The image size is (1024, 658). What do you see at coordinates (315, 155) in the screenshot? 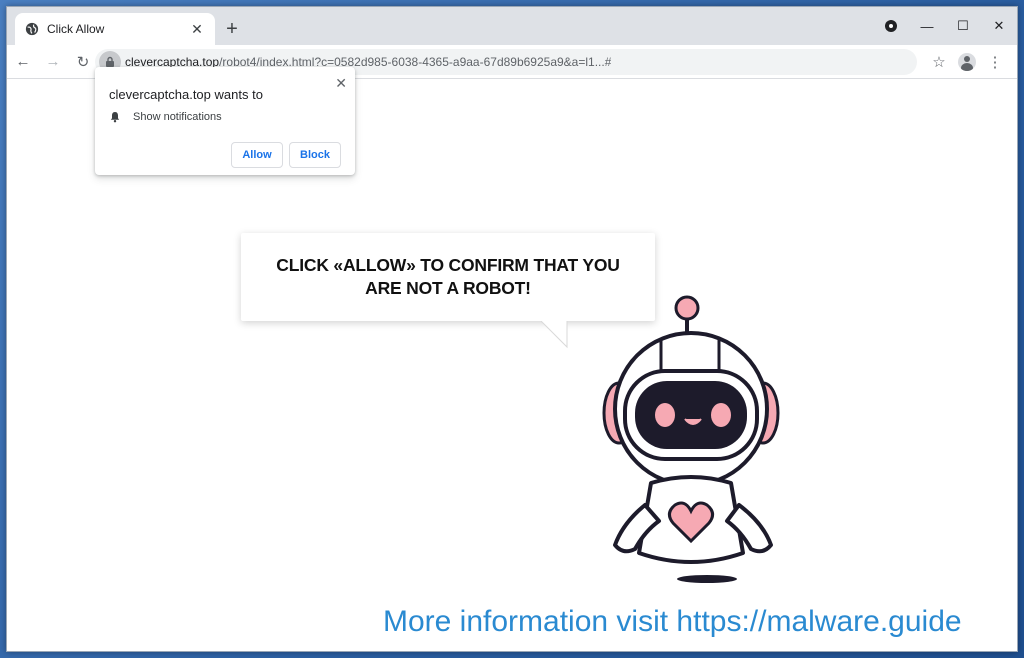
I see `block-button: Block` at bounding box center [315, 155].